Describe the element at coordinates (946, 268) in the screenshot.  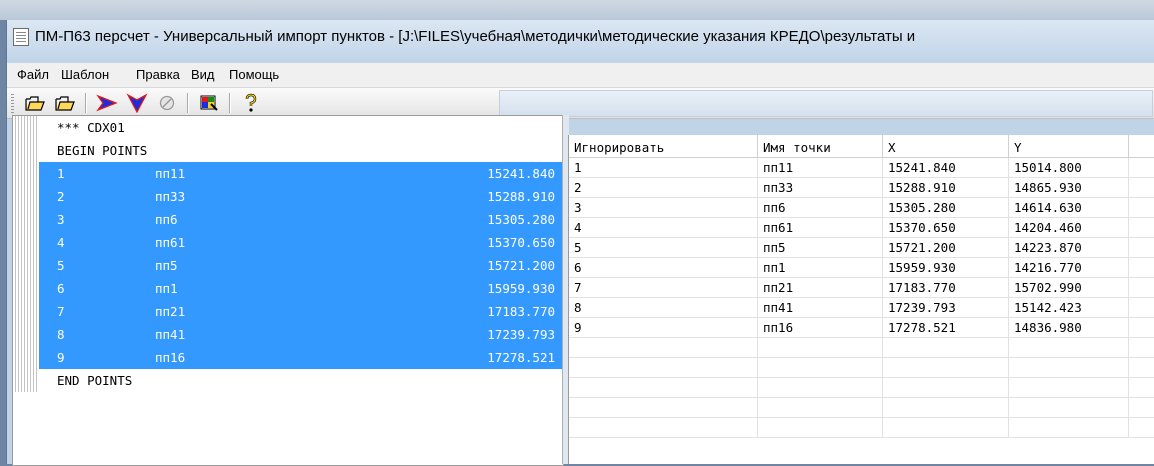
I see `grid-cell-x: 15959.930` at that location.